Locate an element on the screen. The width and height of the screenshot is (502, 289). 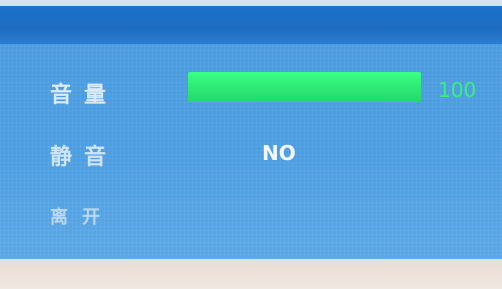
volume-slider-fill is located at coordinates (304, 87).